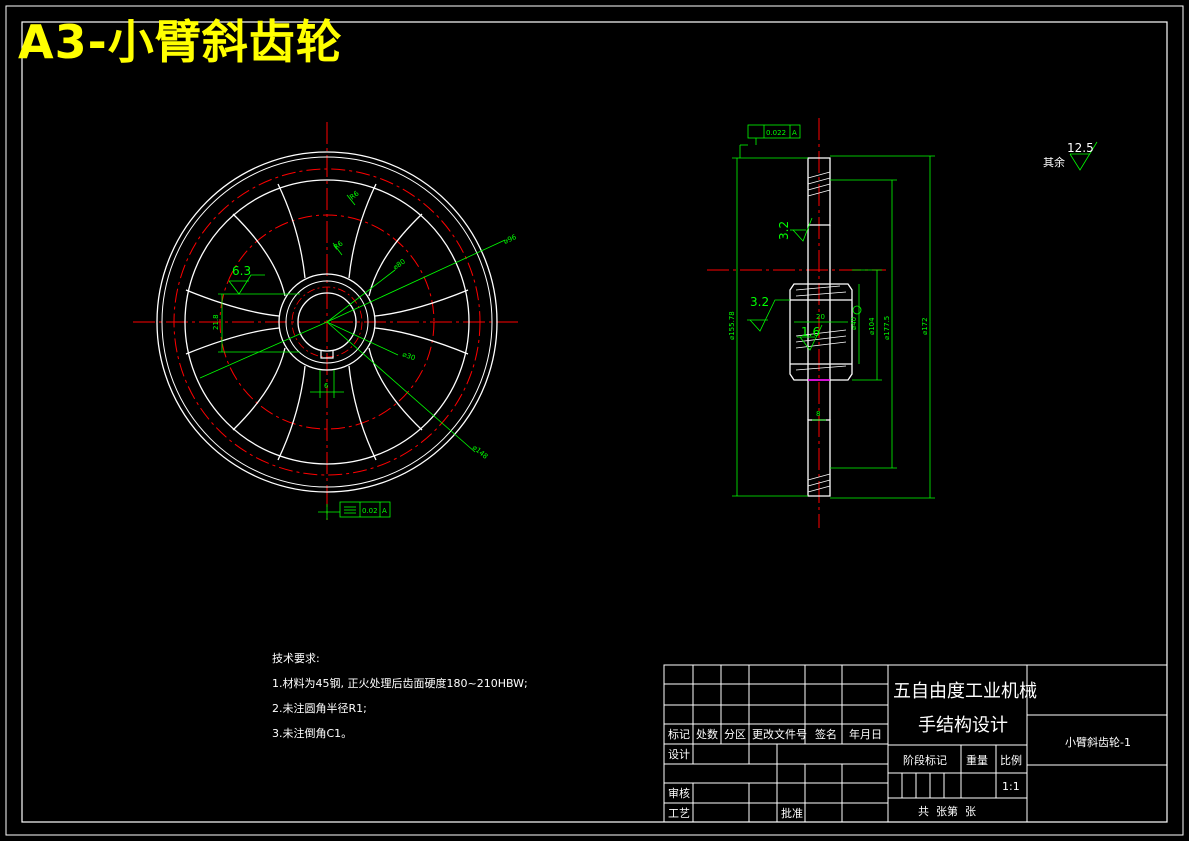  What do you see at coordinates (792, 813) in the screenshot?
I see `tb-role-approve: 批准` at bounding box center [792, 813].